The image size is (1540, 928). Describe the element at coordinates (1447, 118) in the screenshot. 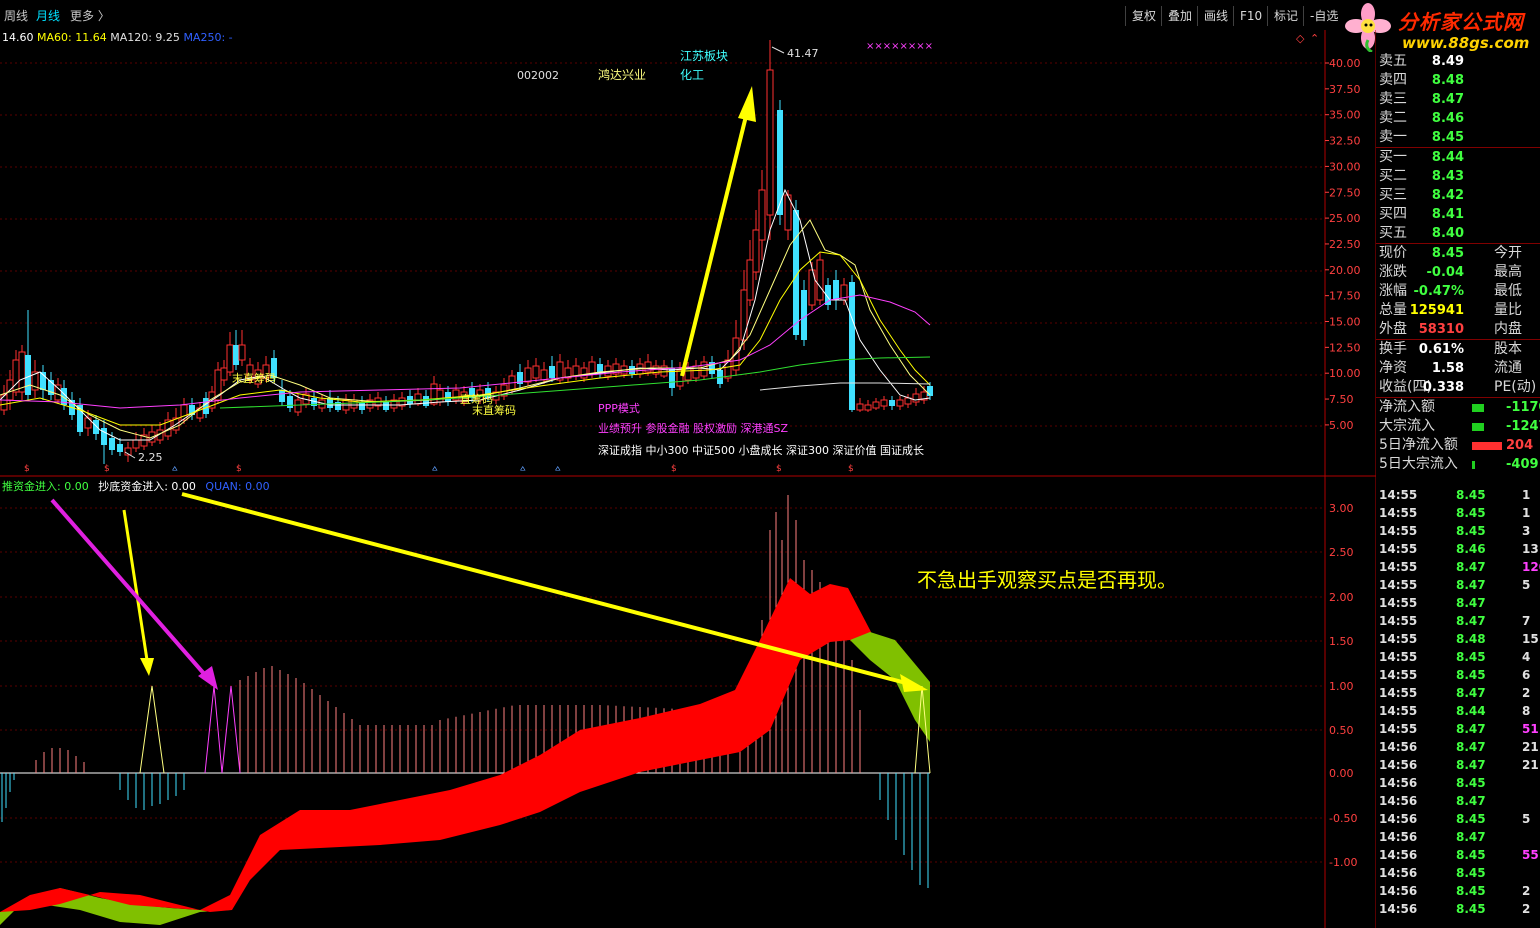

I see `row-value: 8.46` at that location.